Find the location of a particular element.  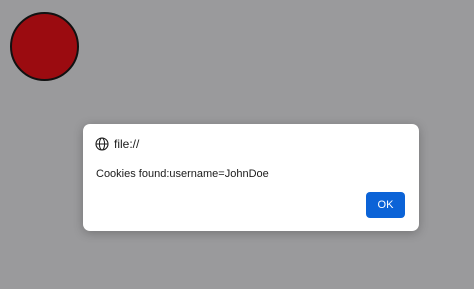

dialog-message: Cookies found:username=JohnDoe is located at coordinates (182, 174).